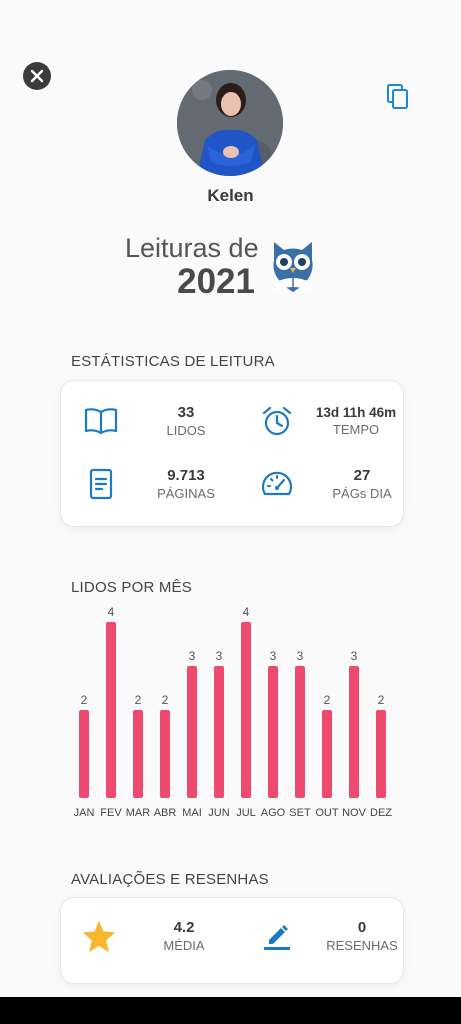 The width and height of the screenshot is (461, 1024). What do you see at coordinates (186, 475) in the screenshot?
I see `stat-pages-value: 9.713` at bounding box center [186, 475].